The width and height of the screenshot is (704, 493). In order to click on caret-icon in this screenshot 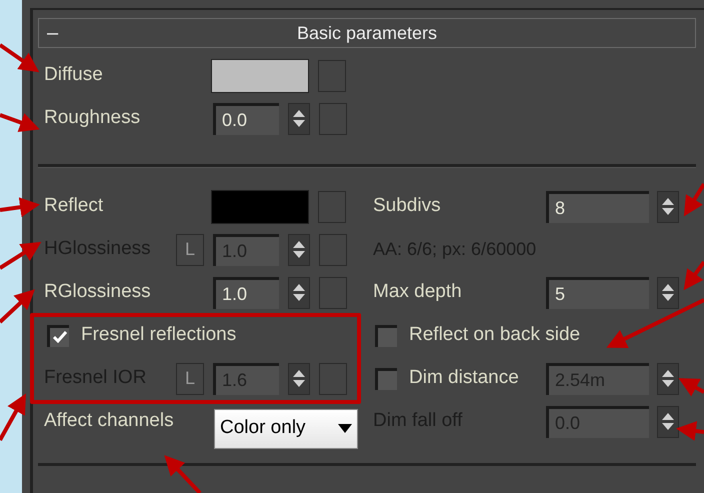, I will do `click(345, 428)`.